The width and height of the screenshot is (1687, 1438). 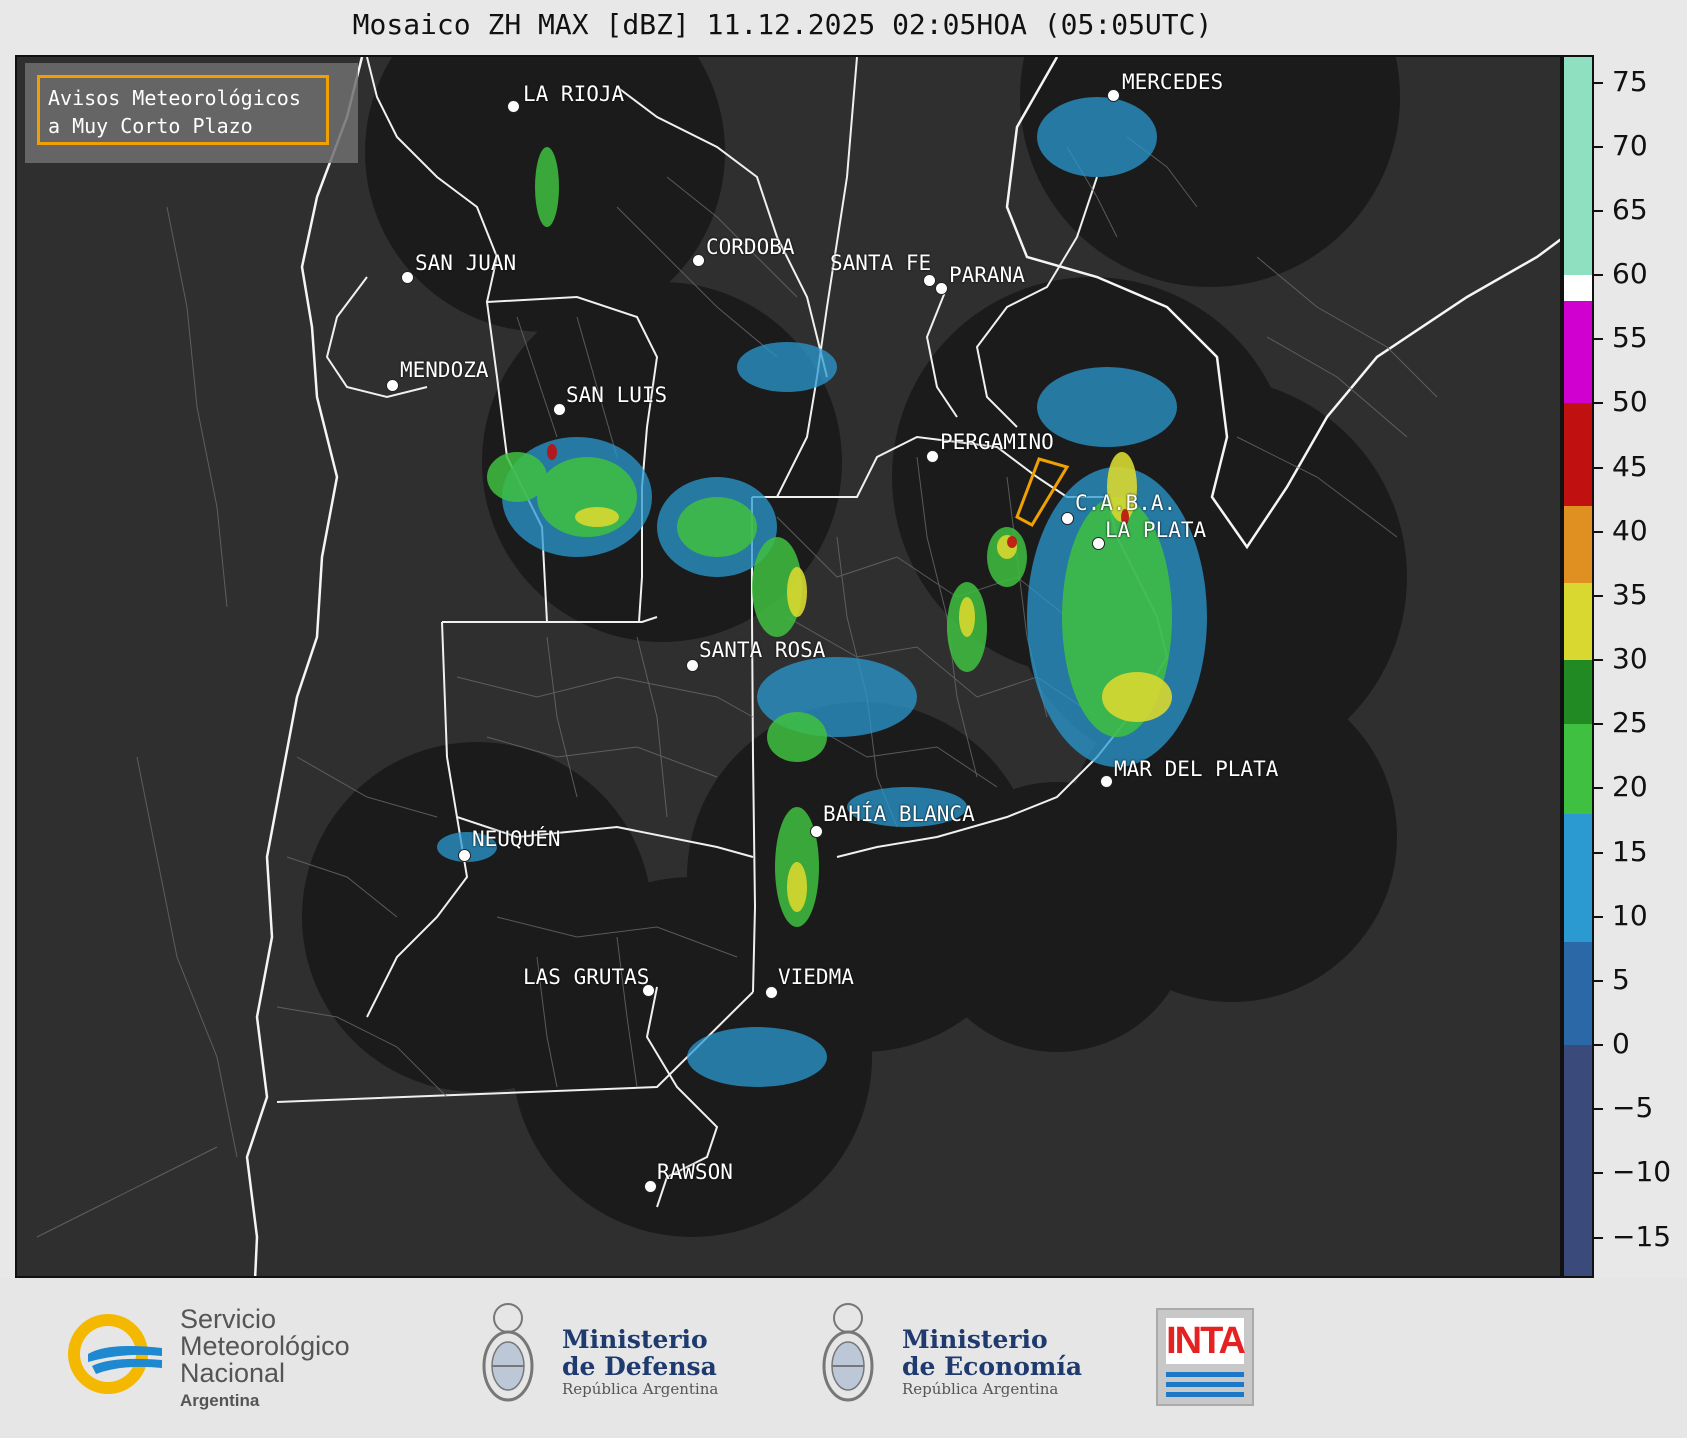 I want to click on smn-logo, so click(x=112, y=1356).